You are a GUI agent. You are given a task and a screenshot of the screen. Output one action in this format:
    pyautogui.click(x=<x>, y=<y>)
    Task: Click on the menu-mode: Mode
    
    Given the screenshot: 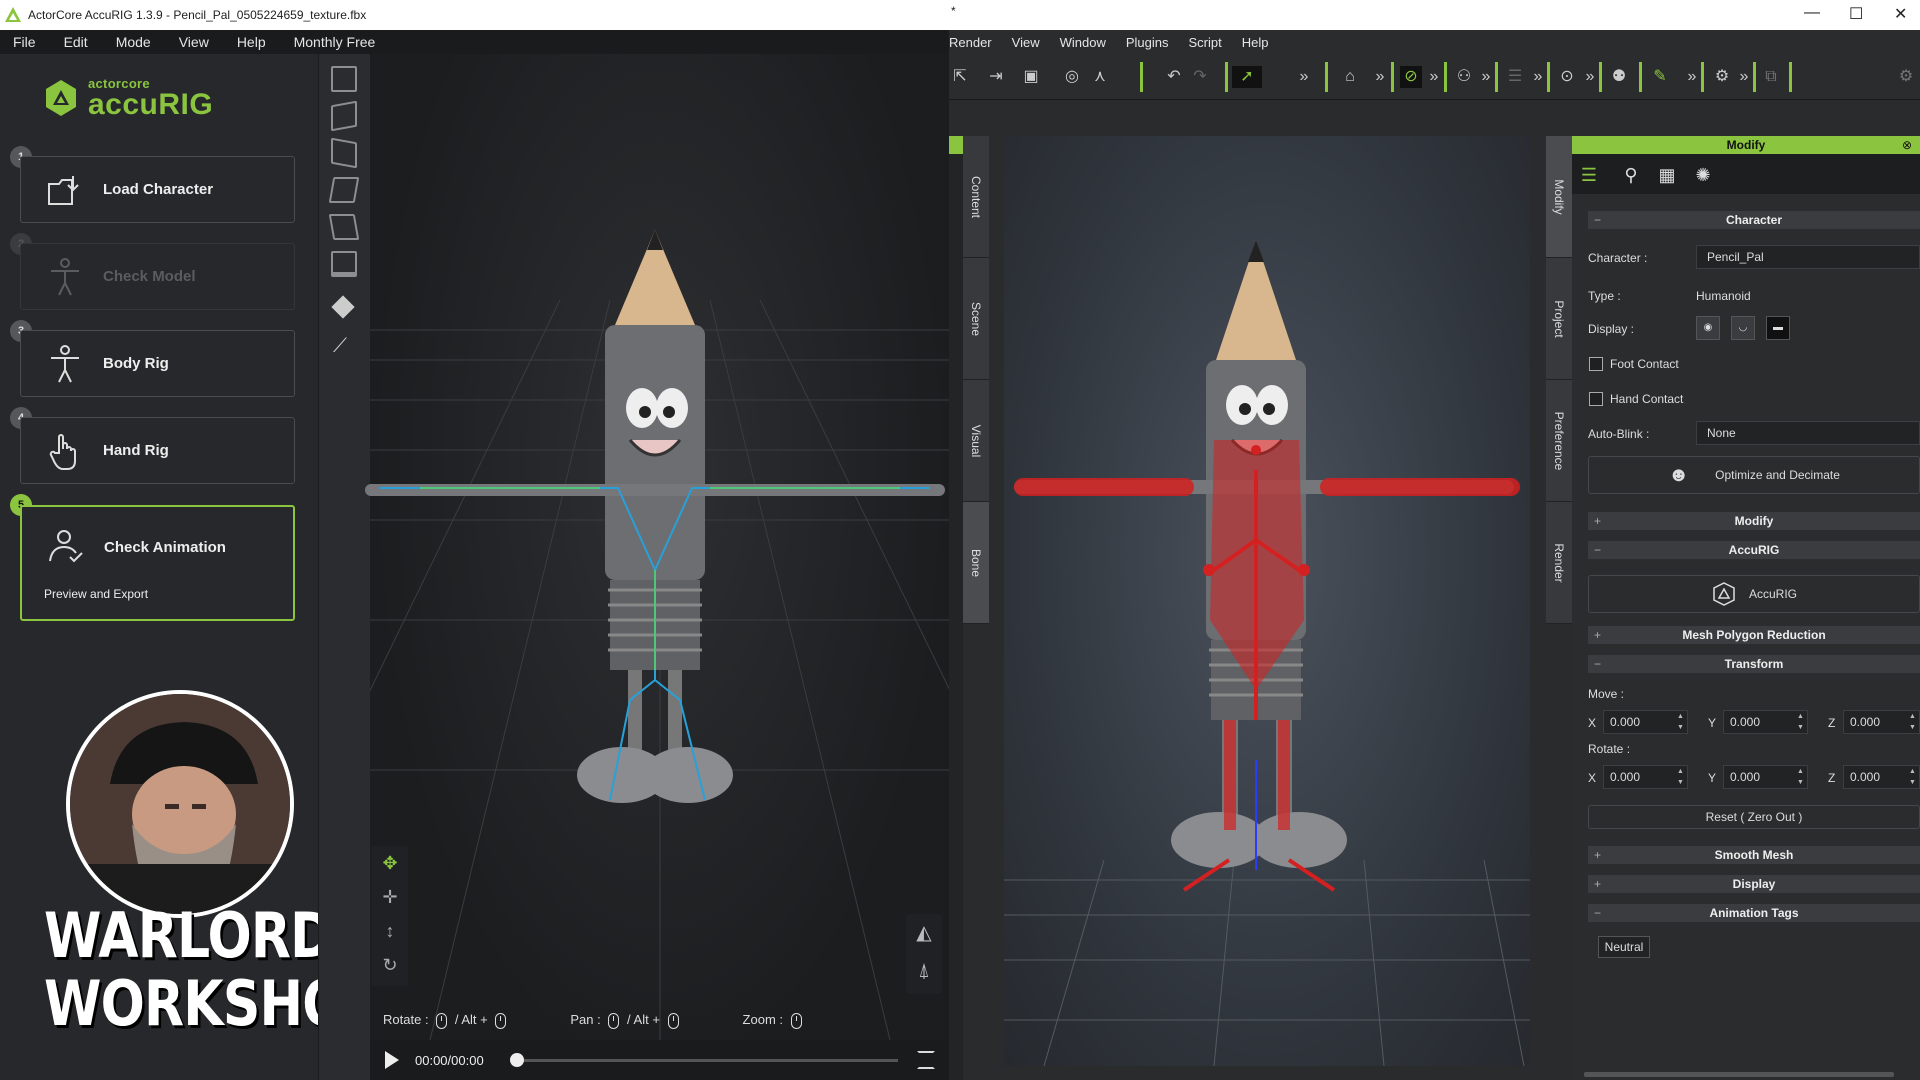 What is the action you would take?
    pyautogui.click(x=133, y=42)
    